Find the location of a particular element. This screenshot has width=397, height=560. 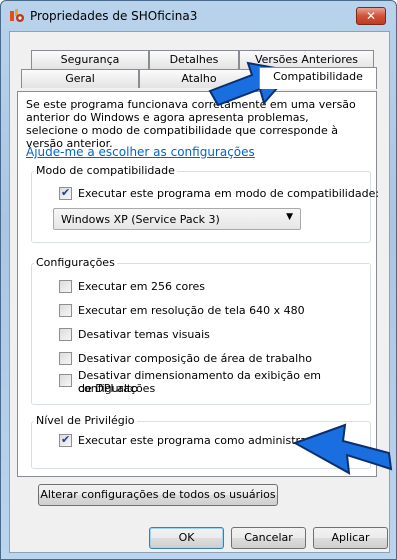

window-title: Propriedades de SHOficina3 is located at coordinates (114, 16).